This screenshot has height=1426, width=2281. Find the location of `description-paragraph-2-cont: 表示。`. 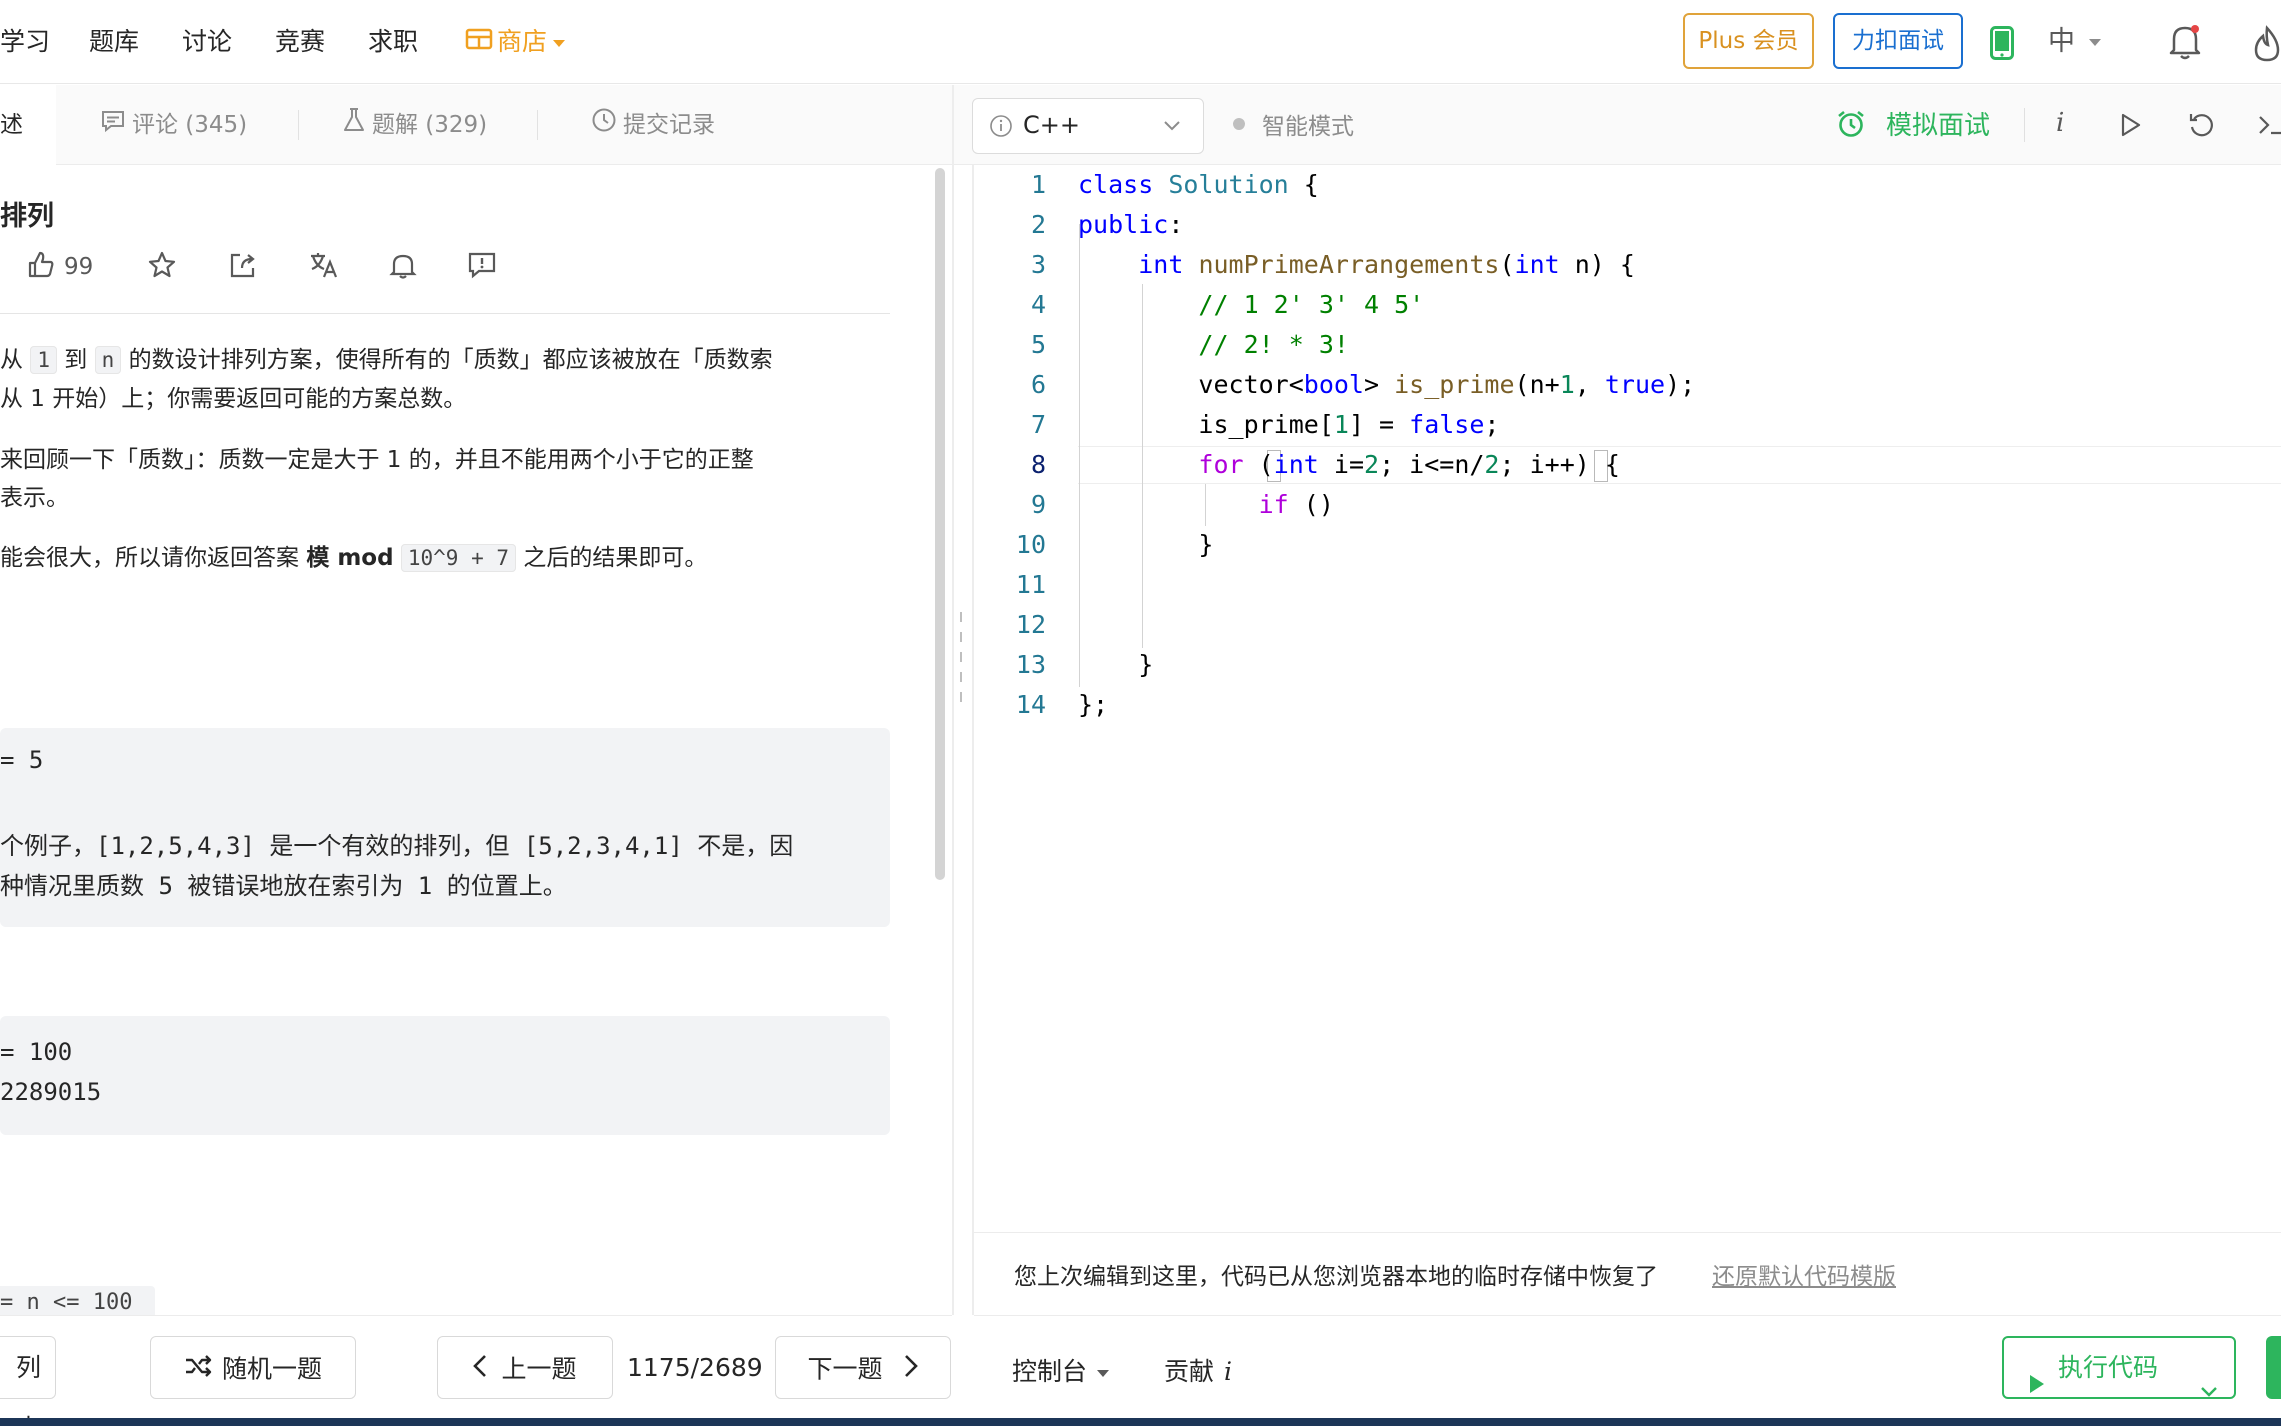

description-paragraph-2-cont: 表示。 is located at coordinates (34, 498).